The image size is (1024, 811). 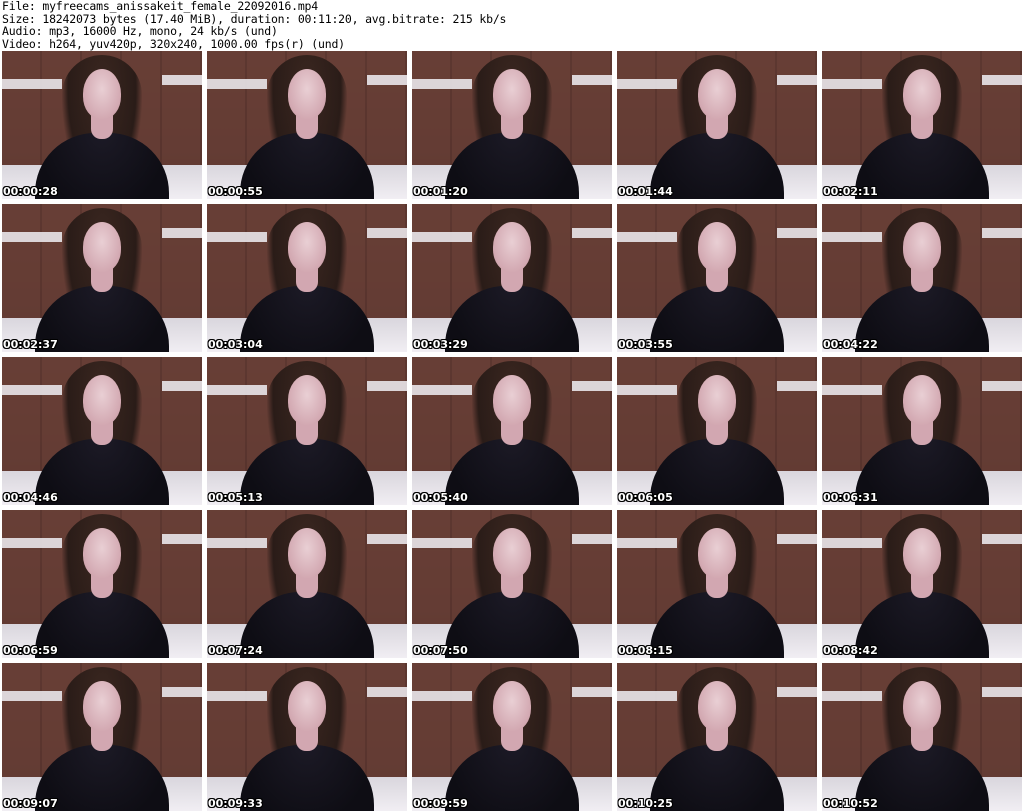 What do you see at coordinates (645, 344) in the screenshot?
I see `thumbnail-timestamp: 00:03:55` at bounding box center [645, 344].